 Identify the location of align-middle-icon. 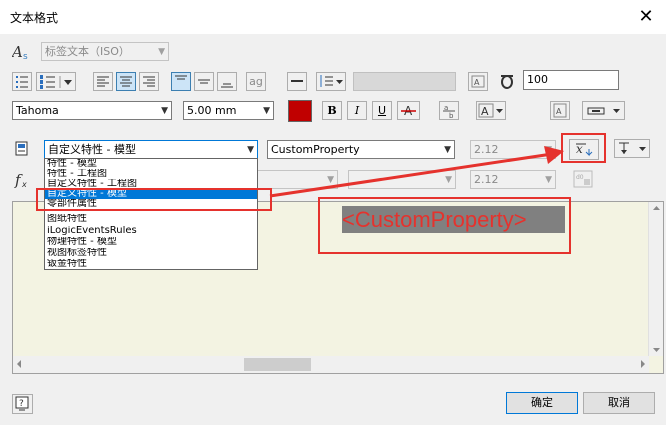
(204, 81).